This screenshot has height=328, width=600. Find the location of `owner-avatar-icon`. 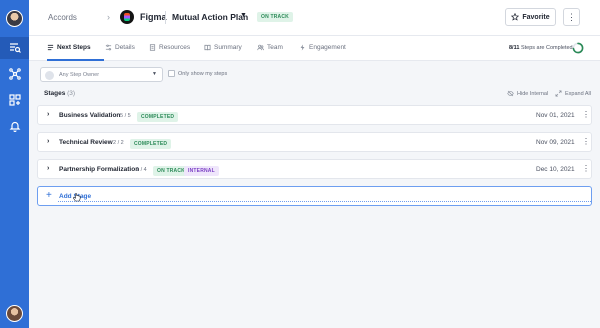

owner-avatar-icon is located at coordinates (49, 75).